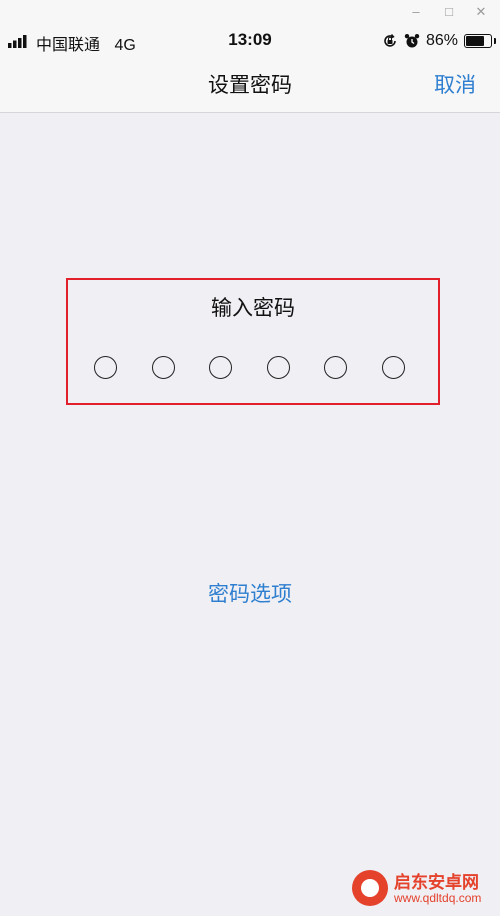  Describe the element at coordinates (455, 84) in the screenshot. I see `cancel-button: 取消` at that location.